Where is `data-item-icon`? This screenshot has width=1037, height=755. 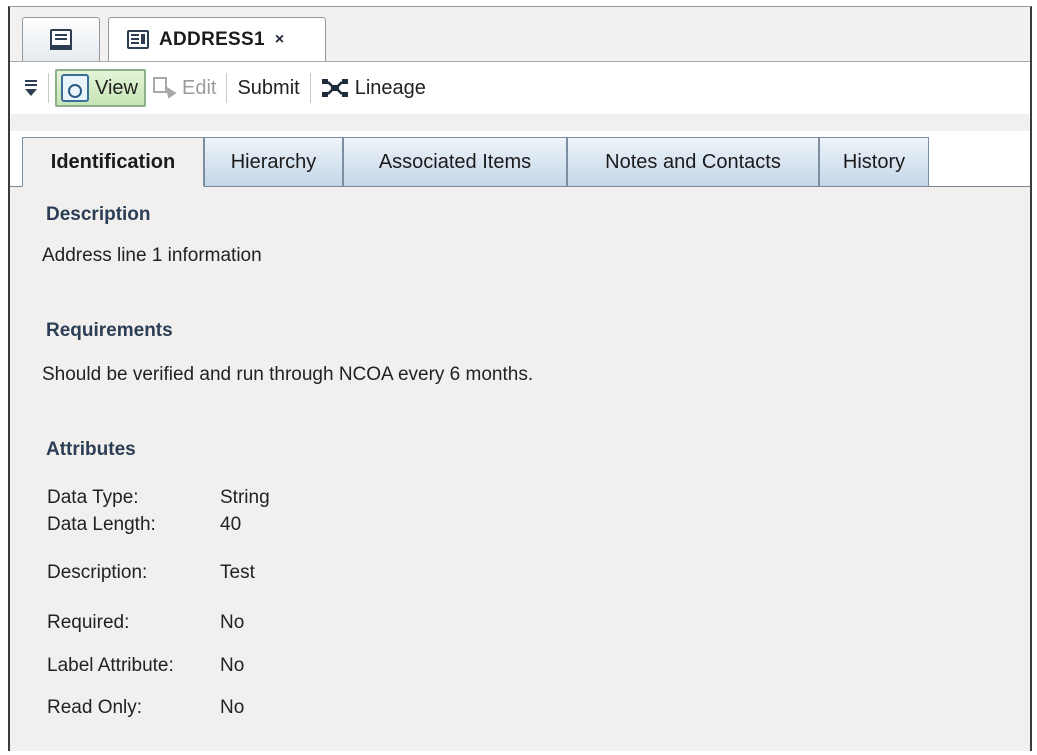 data-item-icon is located at coordinates (138, 39).